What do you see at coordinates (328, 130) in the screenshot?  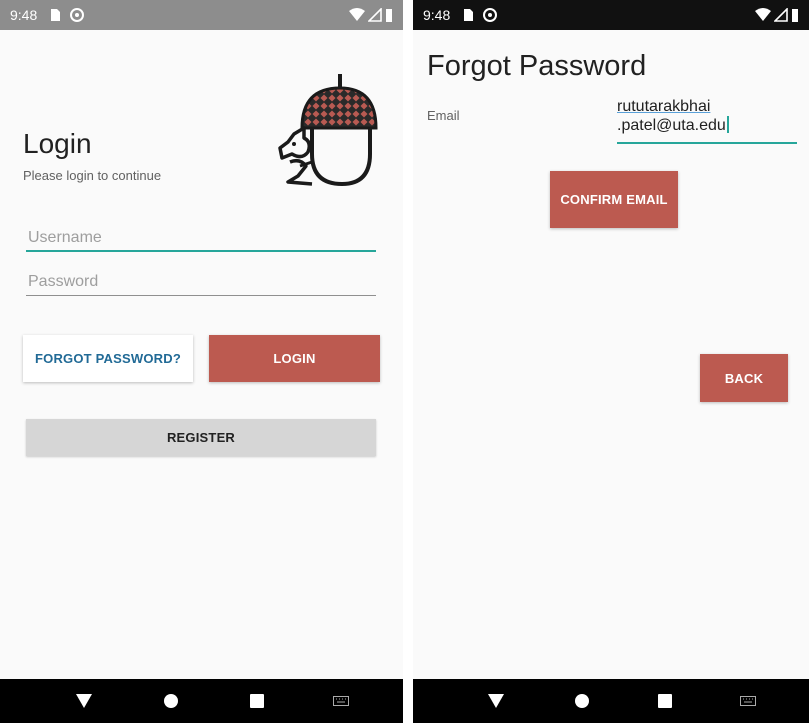 I see `acorn-squirrel-logo` at bounding box center [328, 130].